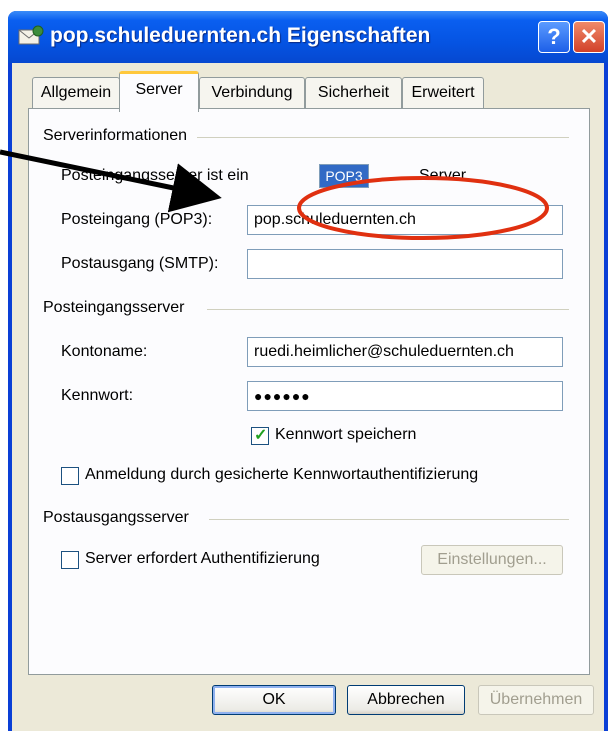 The width and height of the screenshot is (608, 731). Describe the element at coordinates (406, 700) in the screenshot. I see `cancel-button: Abbrechen` at that location.